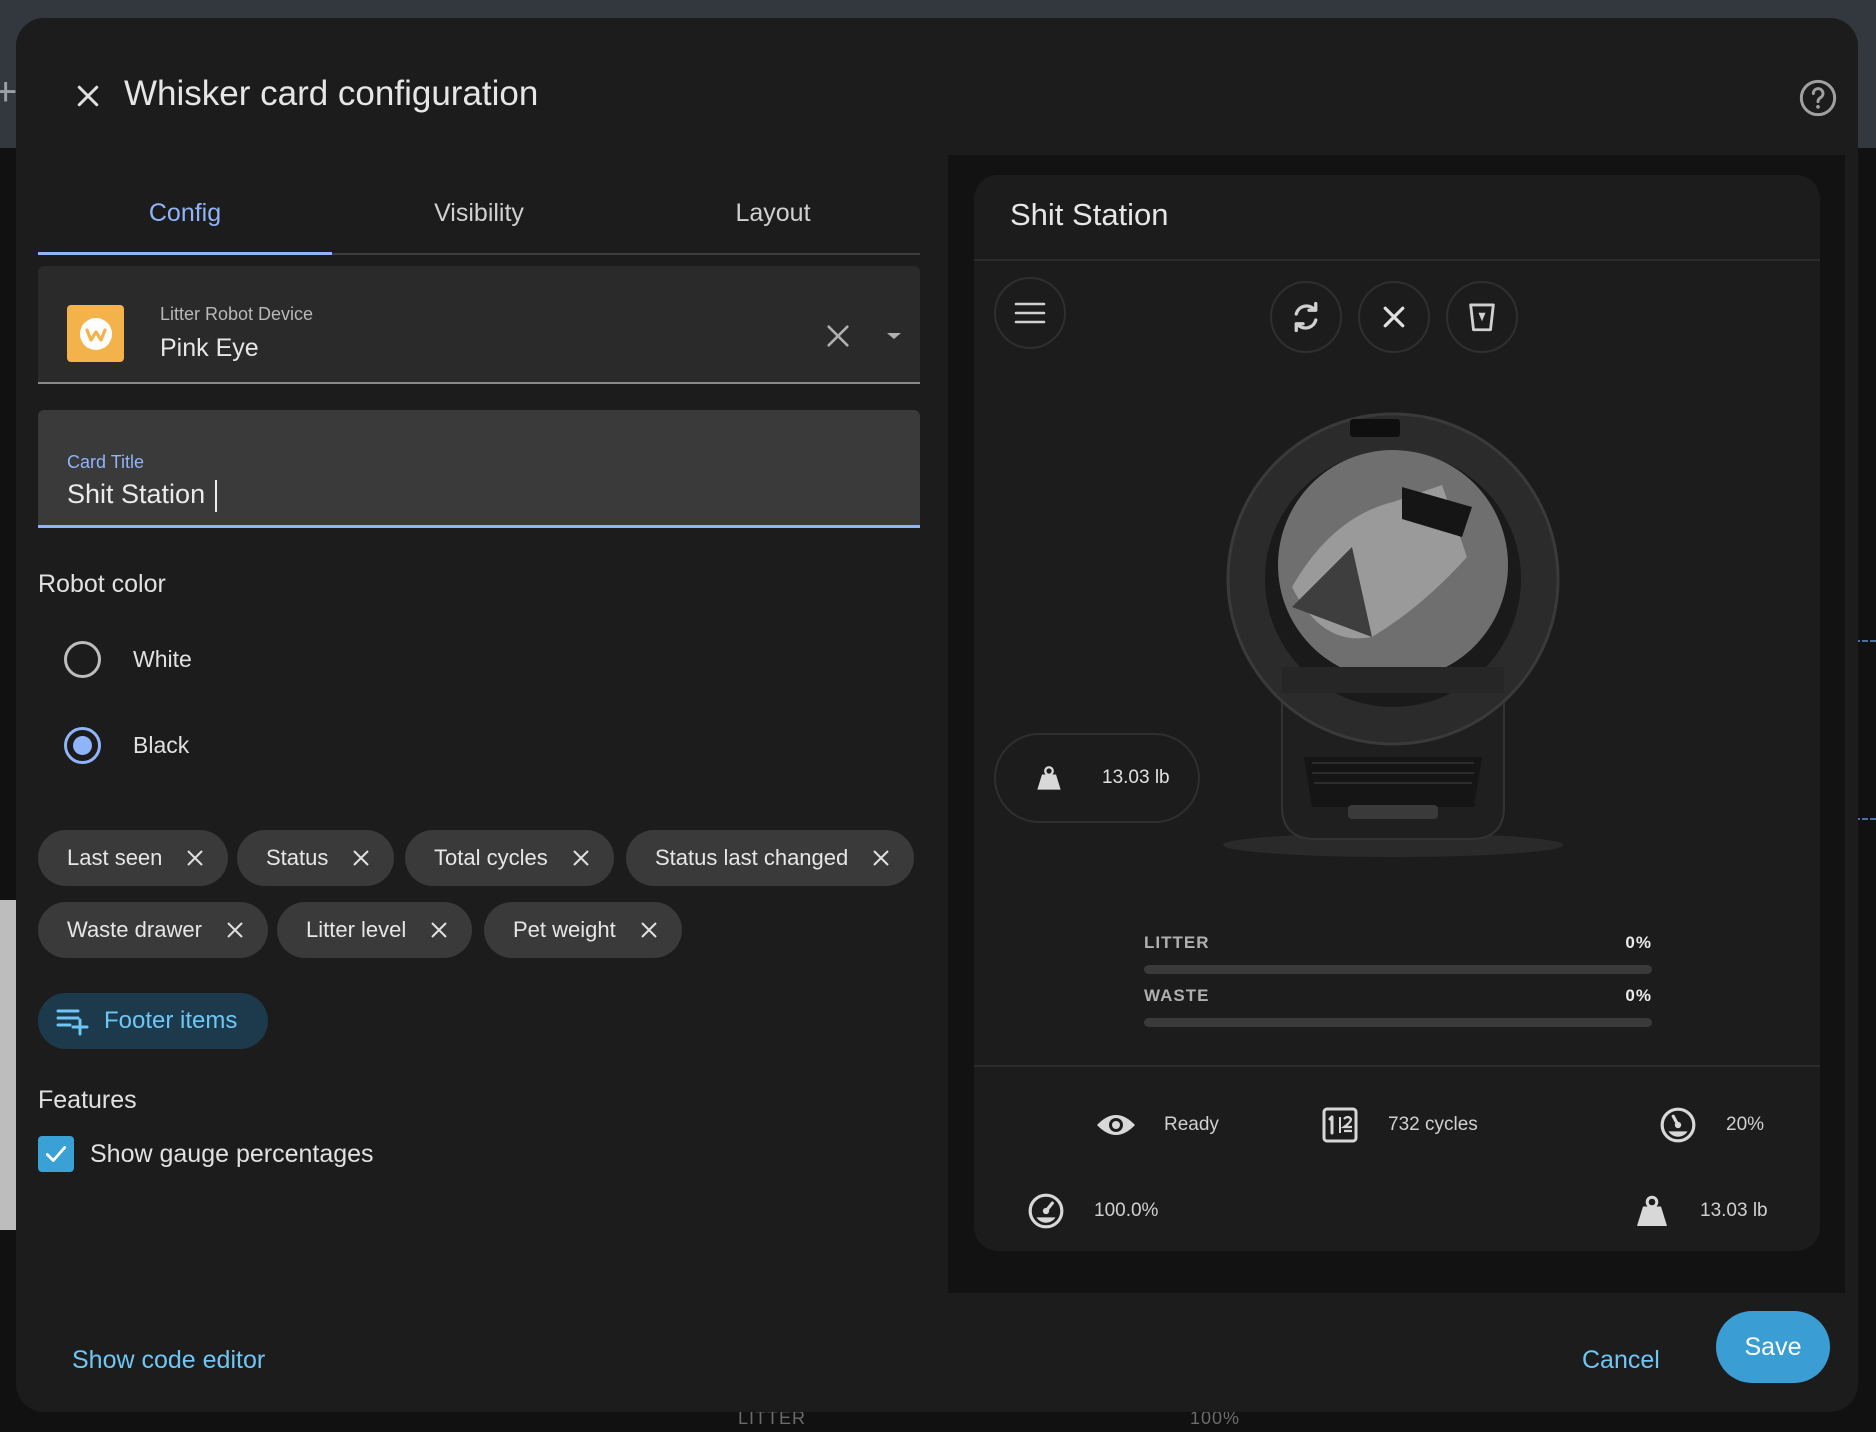 Image resolution: width=1876 pixels, height=1432 pixels. I want to click on tab-layout: Layout, so click(773, 213).